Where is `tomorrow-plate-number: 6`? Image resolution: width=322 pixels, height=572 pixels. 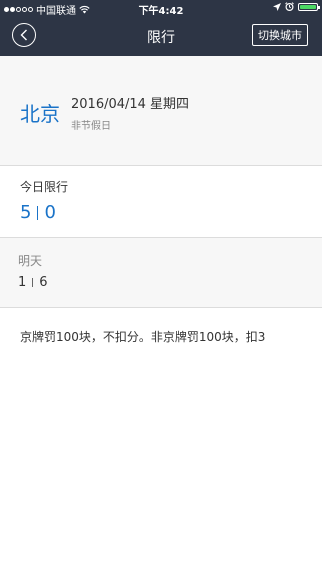
tomorrow-plate-number: 6 is located at coordinates (43, 282).